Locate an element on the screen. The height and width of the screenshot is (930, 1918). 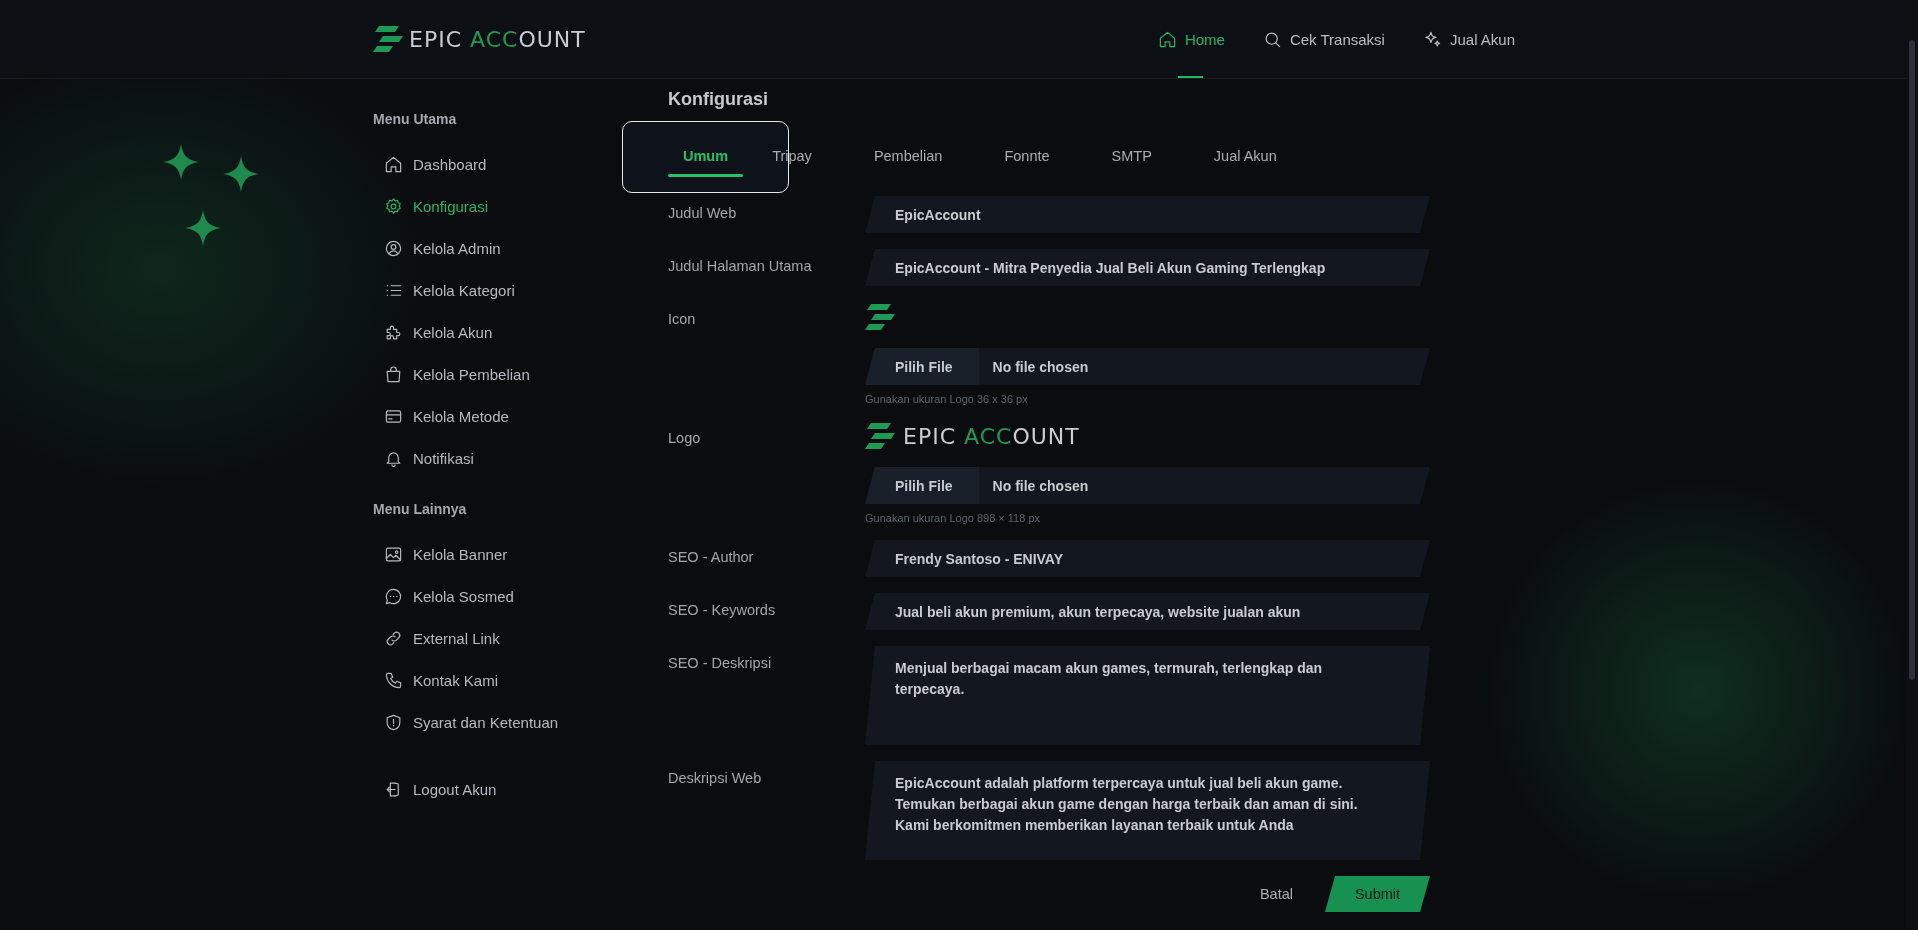
sidebar-item: External Link is located at coordinates (436, 638).